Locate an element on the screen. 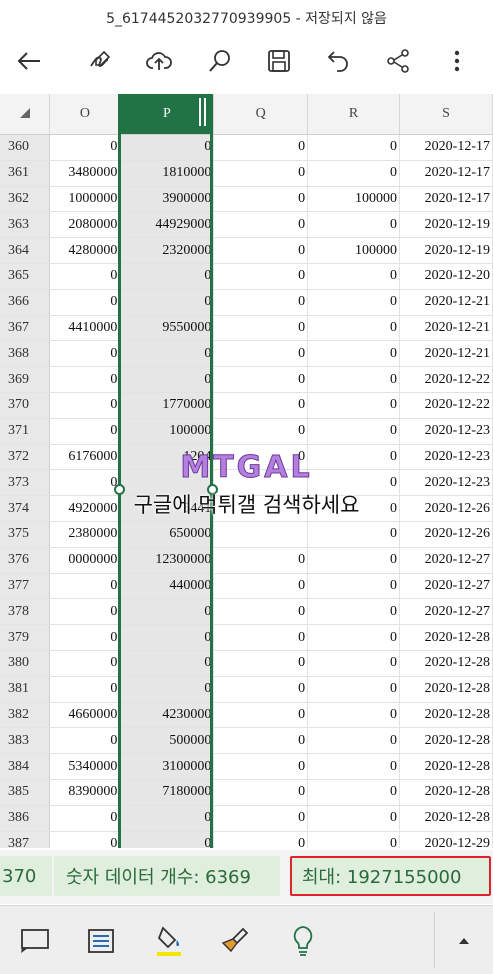 Image resolution: width=493 pixels, height=974 pixels. column-header-o: O is located at coordinates (85, 114).